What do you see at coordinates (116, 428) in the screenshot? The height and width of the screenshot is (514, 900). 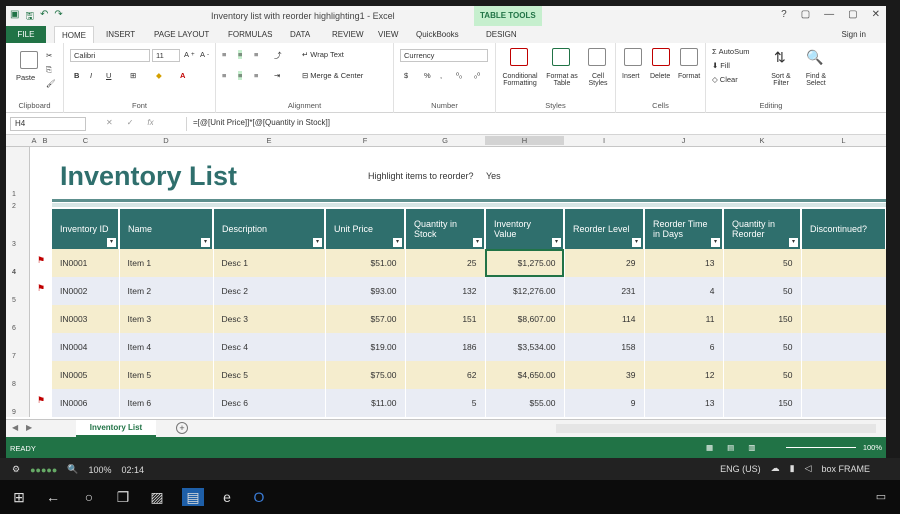 I see `sheet-tab-inventory-list: Inventory List` at bounding box center [116, 428].